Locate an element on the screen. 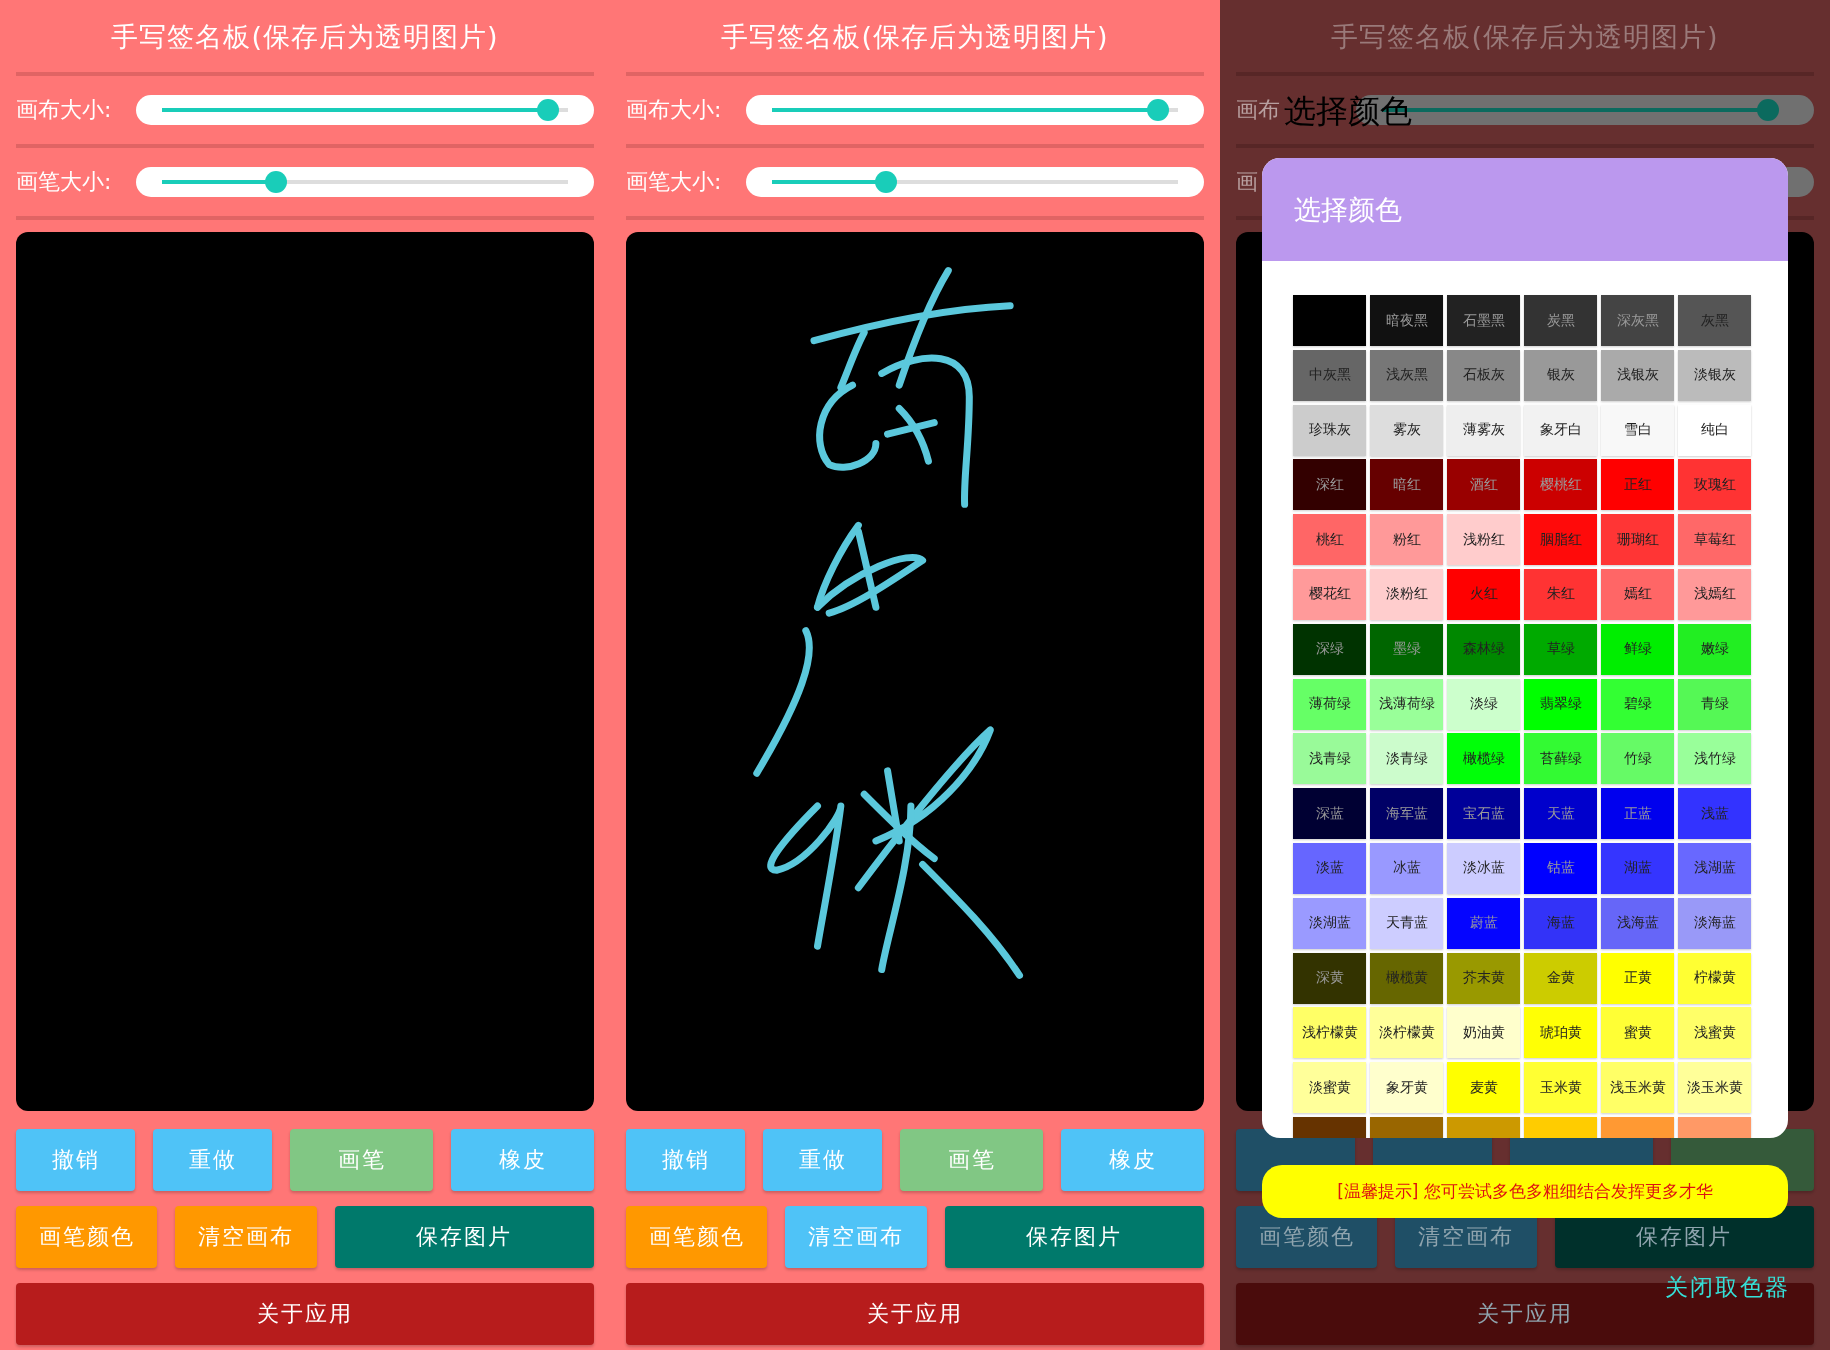 The height and width of the screenshot is (1350, 1830). color-swatch: 蔚蓝 is located at coordinates (1483, 923).